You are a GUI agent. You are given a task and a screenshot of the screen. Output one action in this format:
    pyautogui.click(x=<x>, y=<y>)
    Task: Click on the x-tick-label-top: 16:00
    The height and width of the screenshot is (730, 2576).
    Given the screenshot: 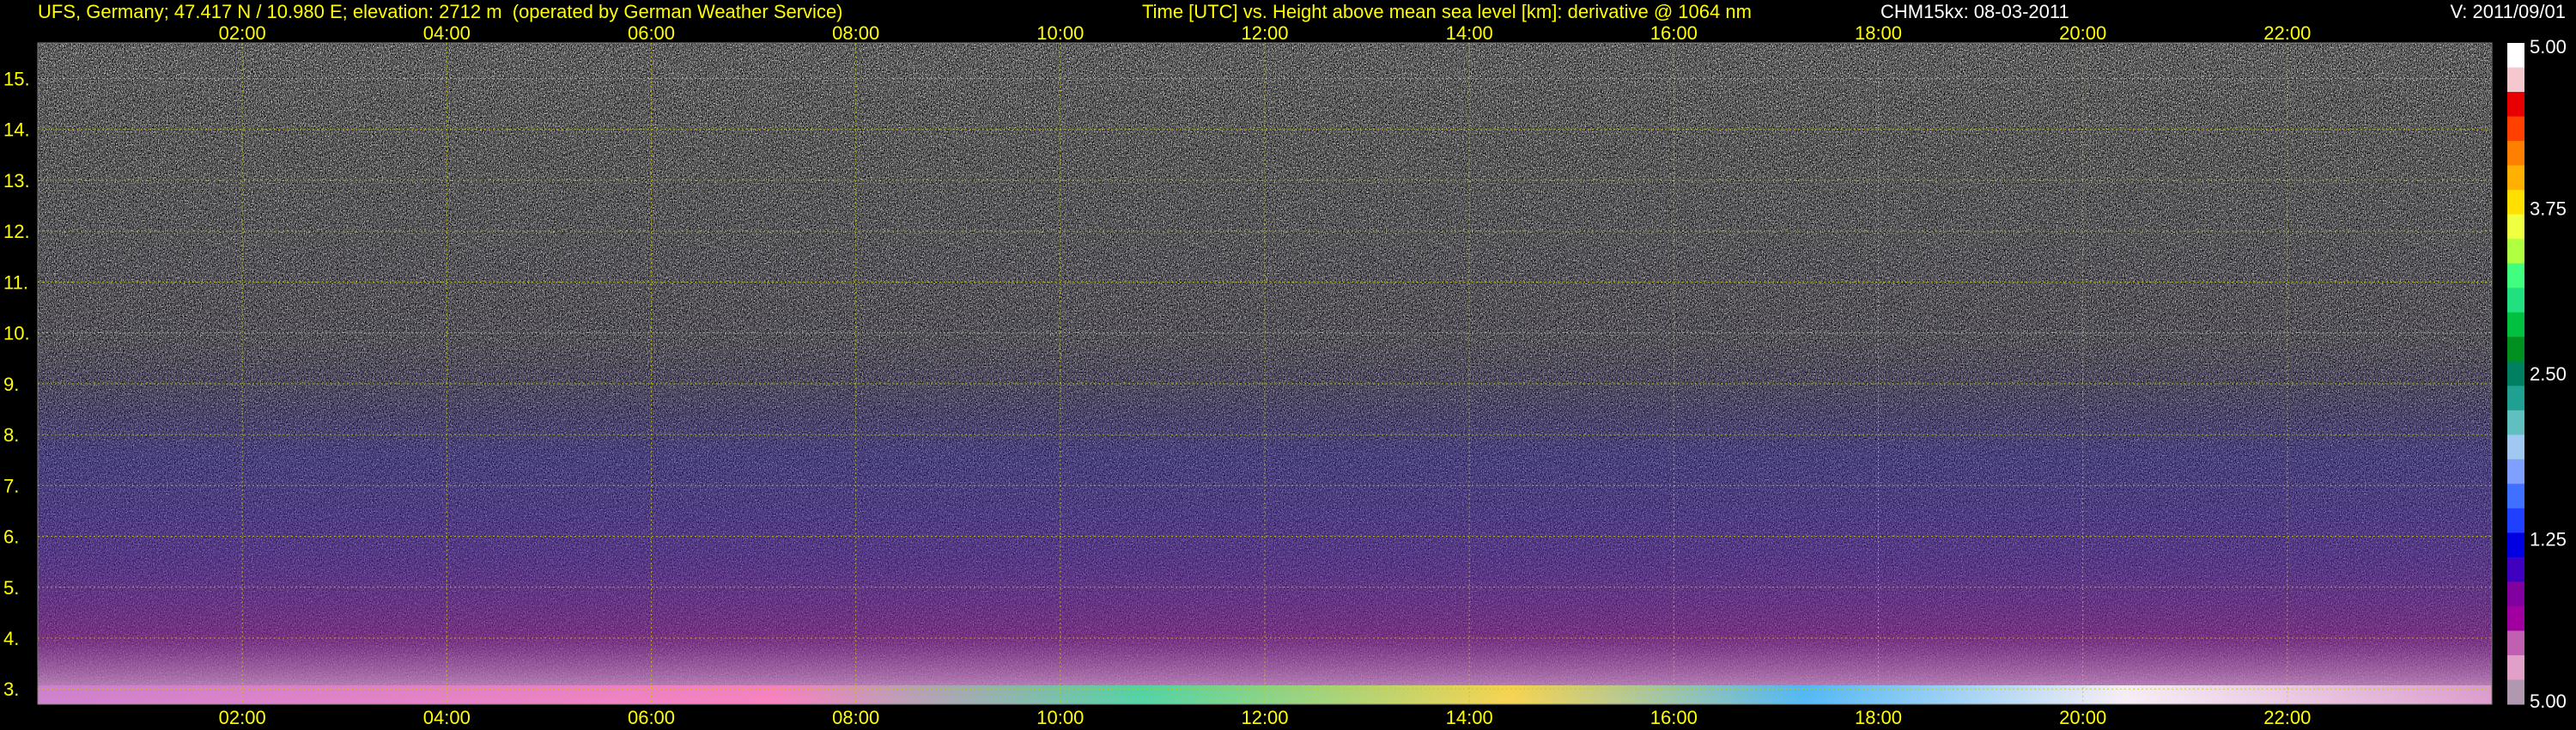 What is the action you would take?
    pyautogui.click(x=1674, y=33)
    